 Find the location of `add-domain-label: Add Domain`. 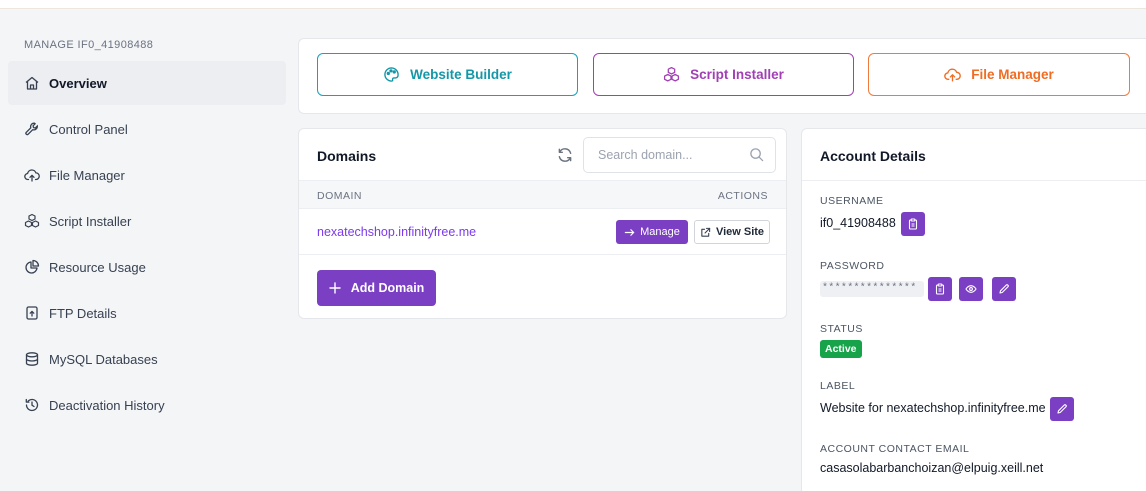

add-domain-label: Add Domain is located at coordinates (387, 288).